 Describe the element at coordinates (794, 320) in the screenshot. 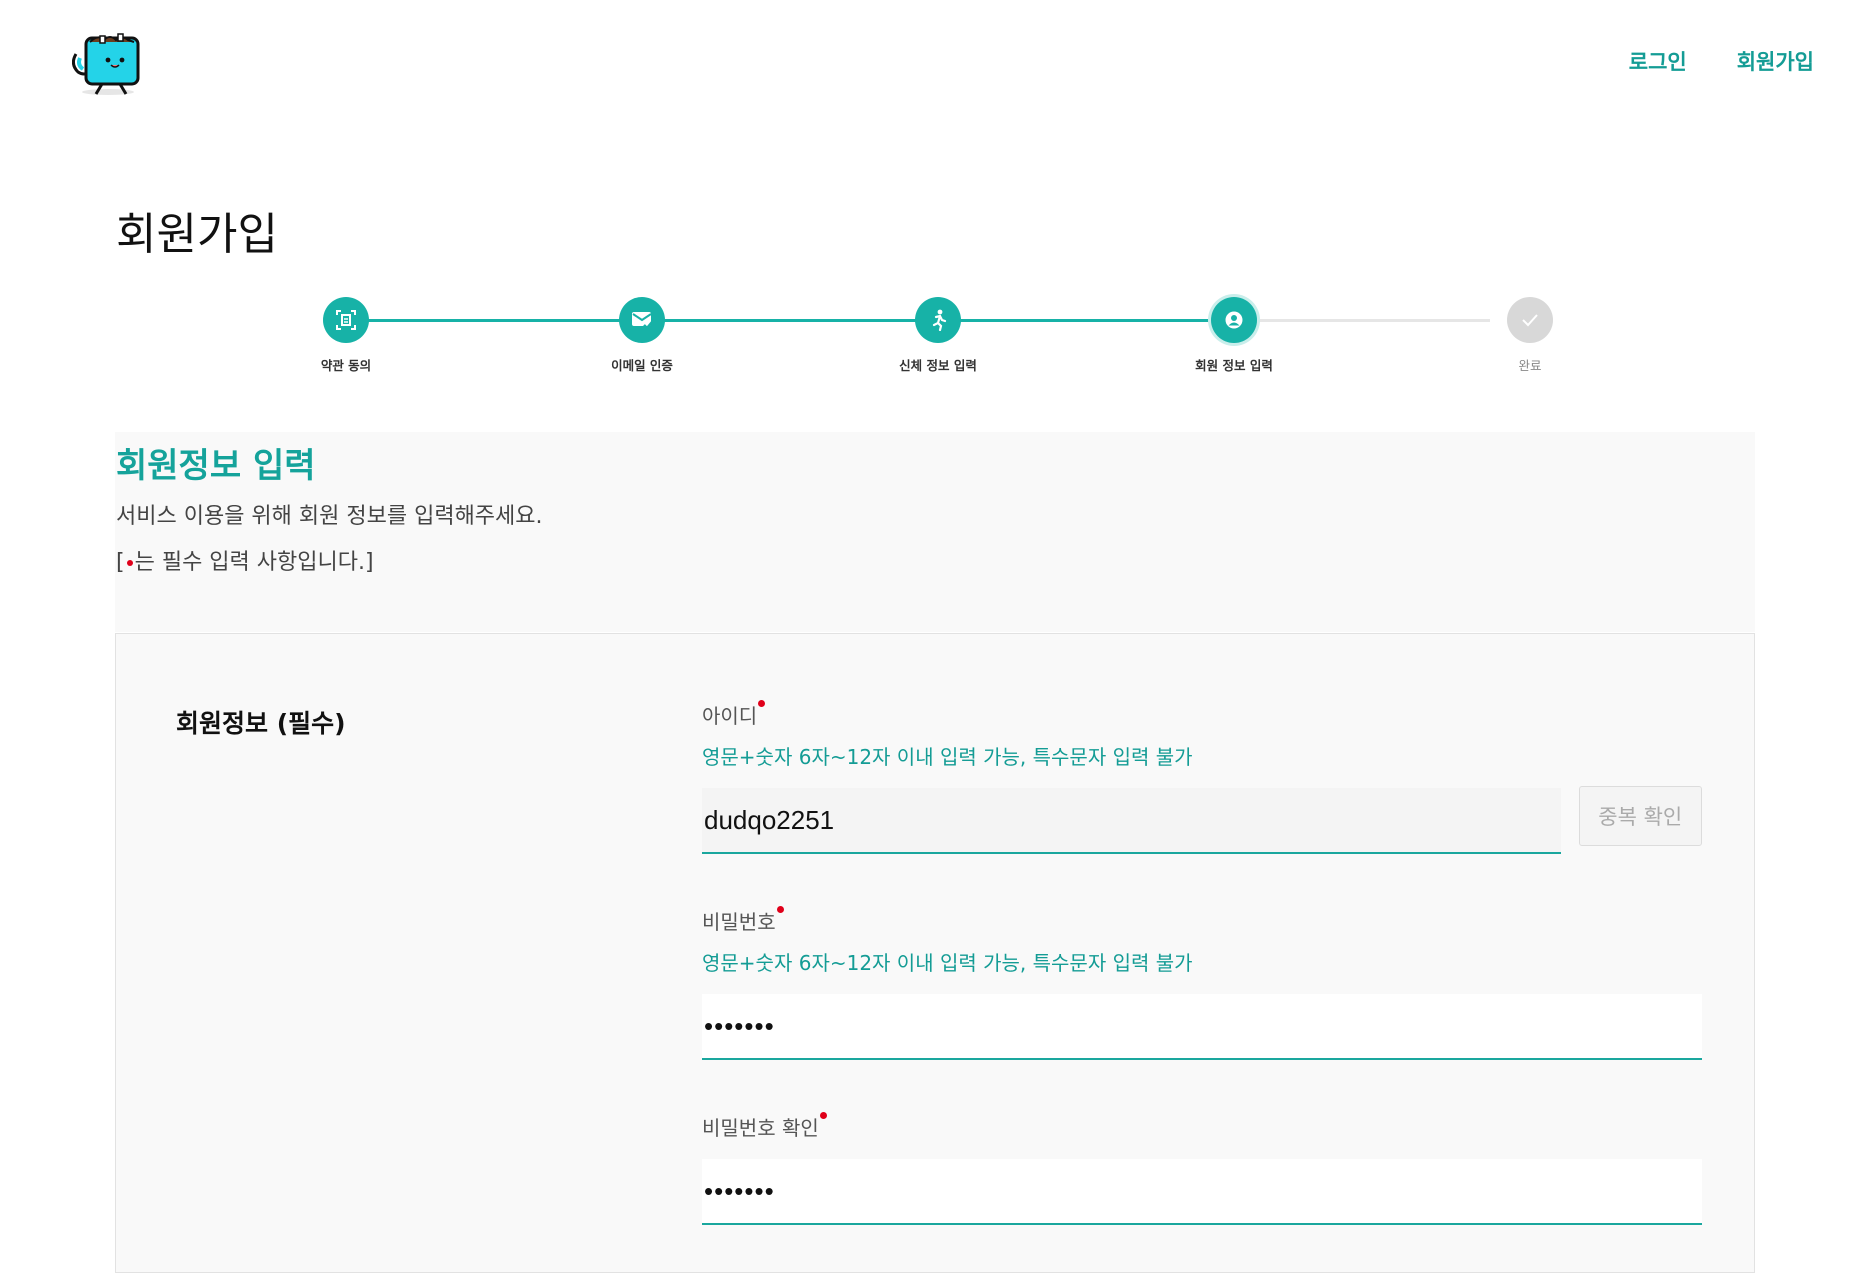

I see `stepper-progress` at that location.